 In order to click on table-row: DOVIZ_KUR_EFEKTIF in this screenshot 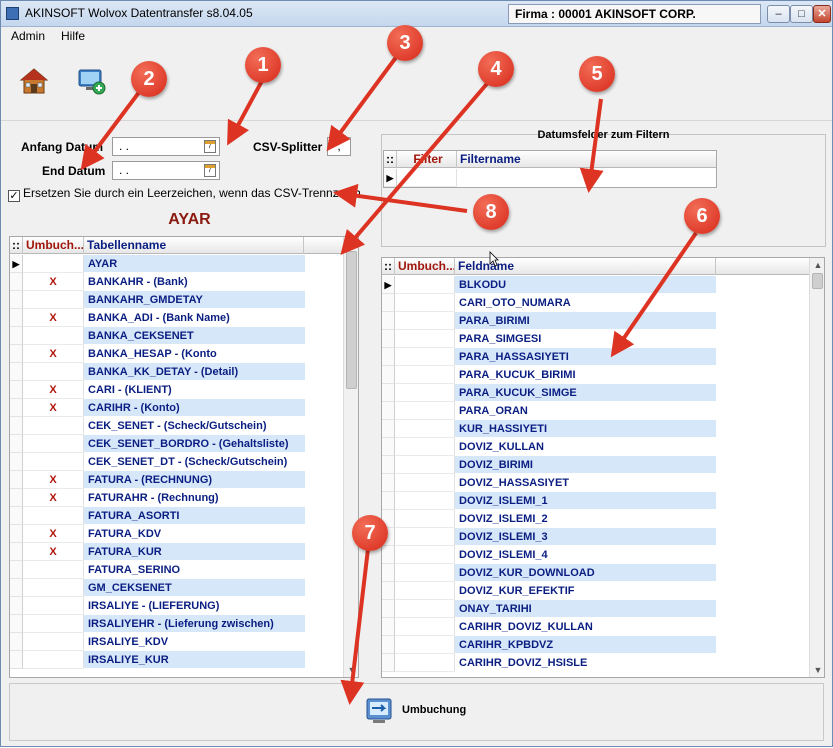, I will do `click(549, 591)`.